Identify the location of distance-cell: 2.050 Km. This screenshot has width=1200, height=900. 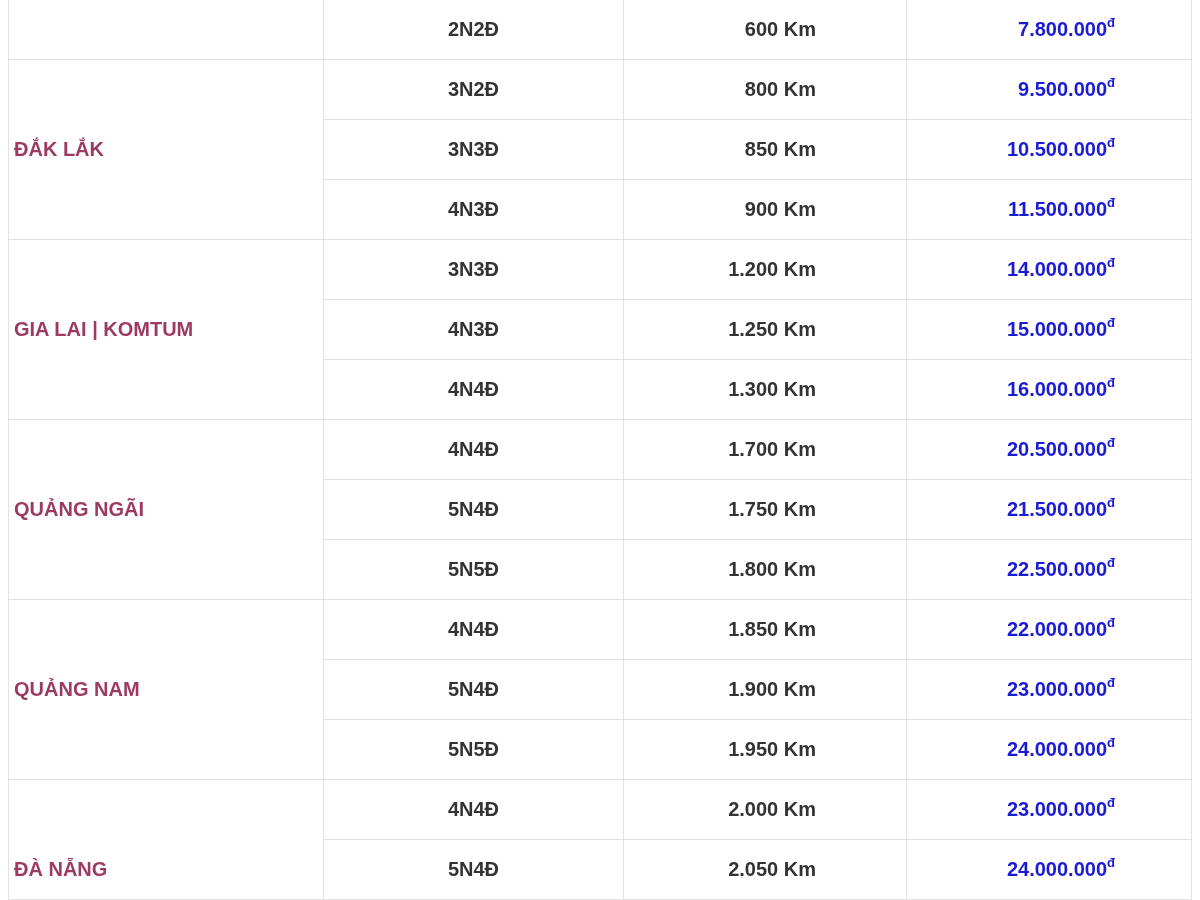
(765, 869).